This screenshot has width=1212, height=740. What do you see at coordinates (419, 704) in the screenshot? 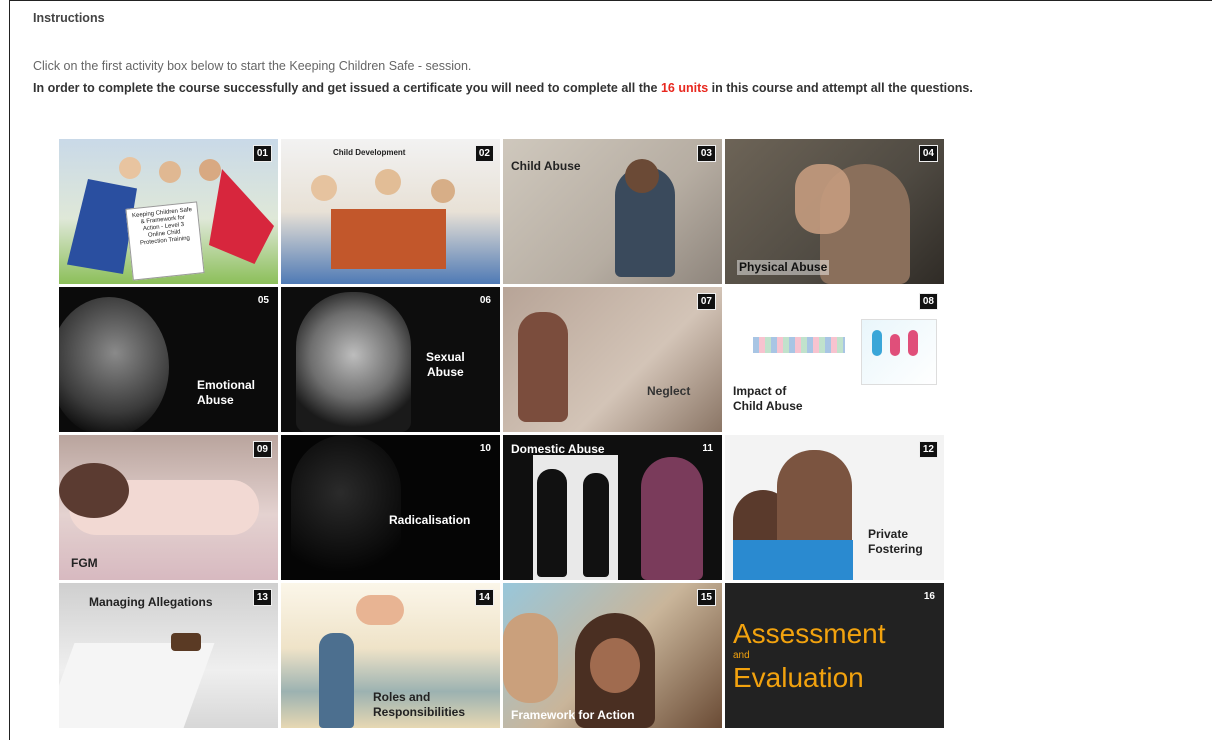
I see `tile-label-14: Roles and Responsibilities` at bounding box center [419, 704].